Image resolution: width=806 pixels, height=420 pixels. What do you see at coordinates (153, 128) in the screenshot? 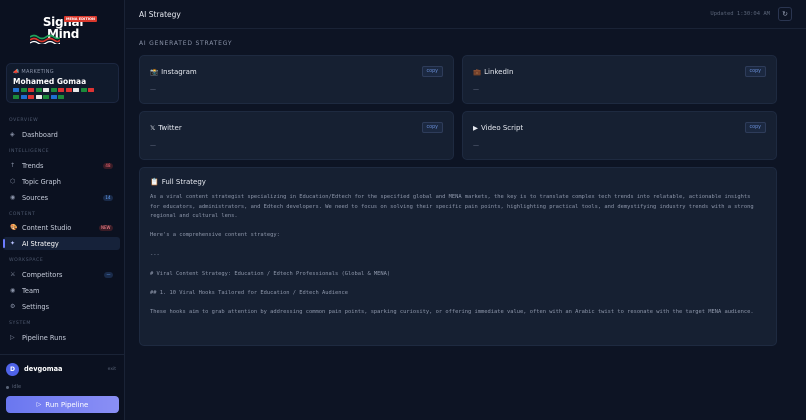
I see `x-logo-icon: 𝕏` at bounding box center [153, 128].